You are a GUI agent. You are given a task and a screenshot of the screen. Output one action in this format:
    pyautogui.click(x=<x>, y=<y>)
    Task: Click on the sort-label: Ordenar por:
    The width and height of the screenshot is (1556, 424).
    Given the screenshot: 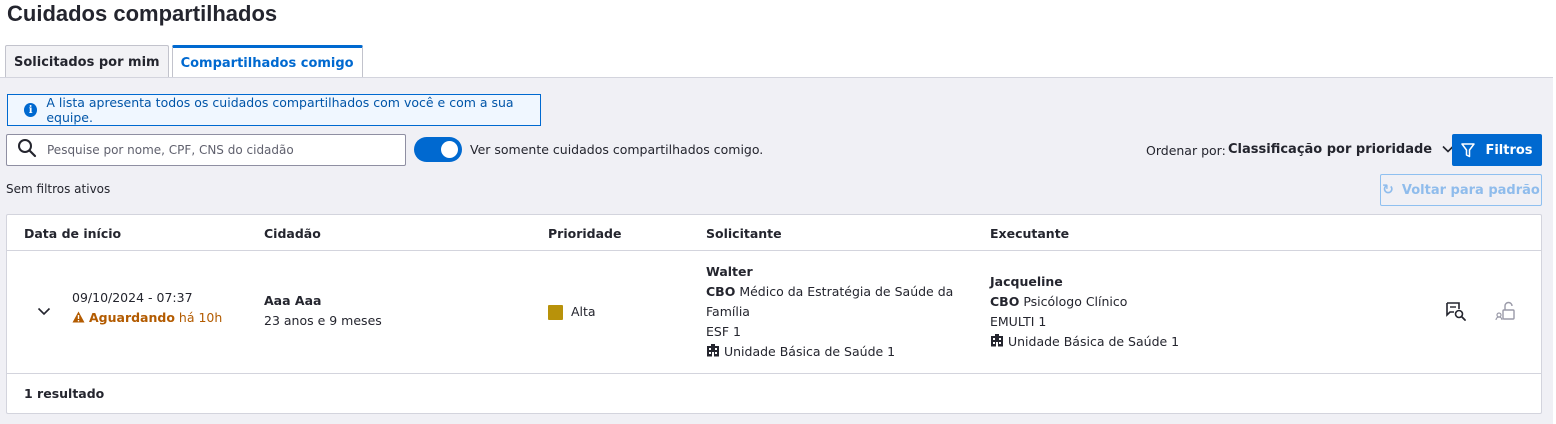 What is the action you would take?
    pyautogui.click(x=1186, y=150)
    